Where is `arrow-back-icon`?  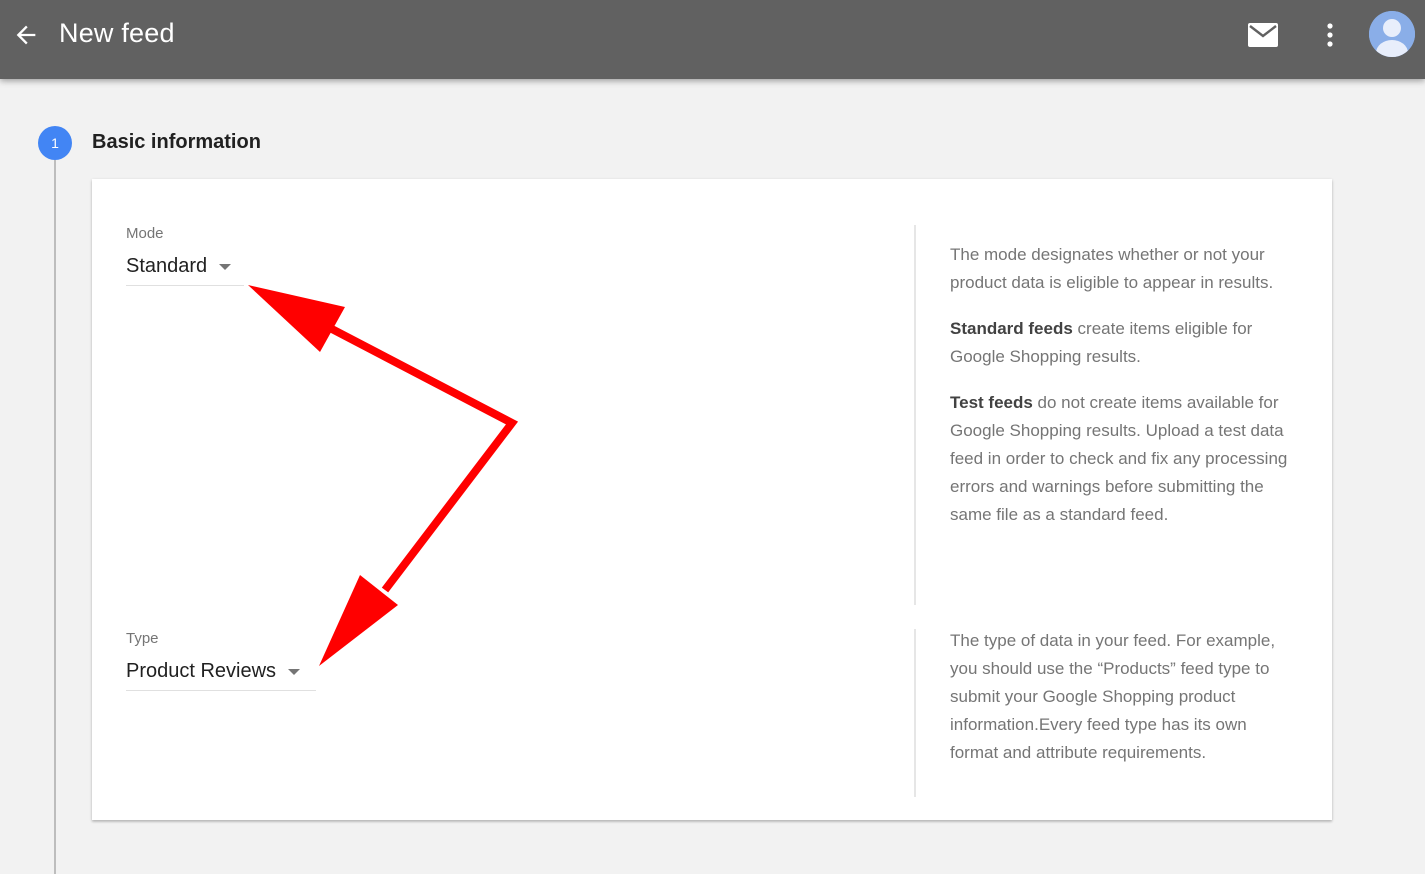 arrow-back-icon is located at coordinates (26, 35).